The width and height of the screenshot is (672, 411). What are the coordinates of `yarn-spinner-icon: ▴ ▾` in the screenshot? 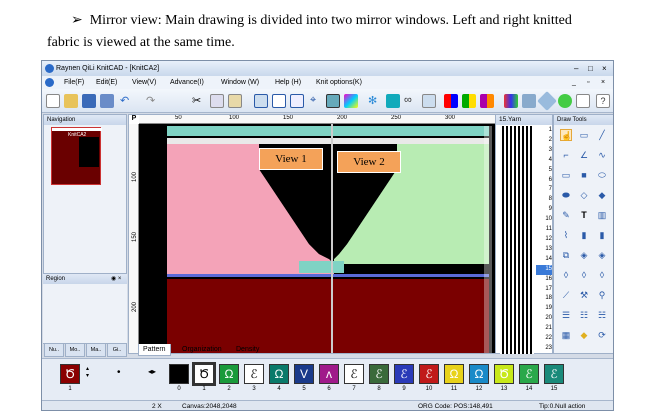 It's located at (87, 372).